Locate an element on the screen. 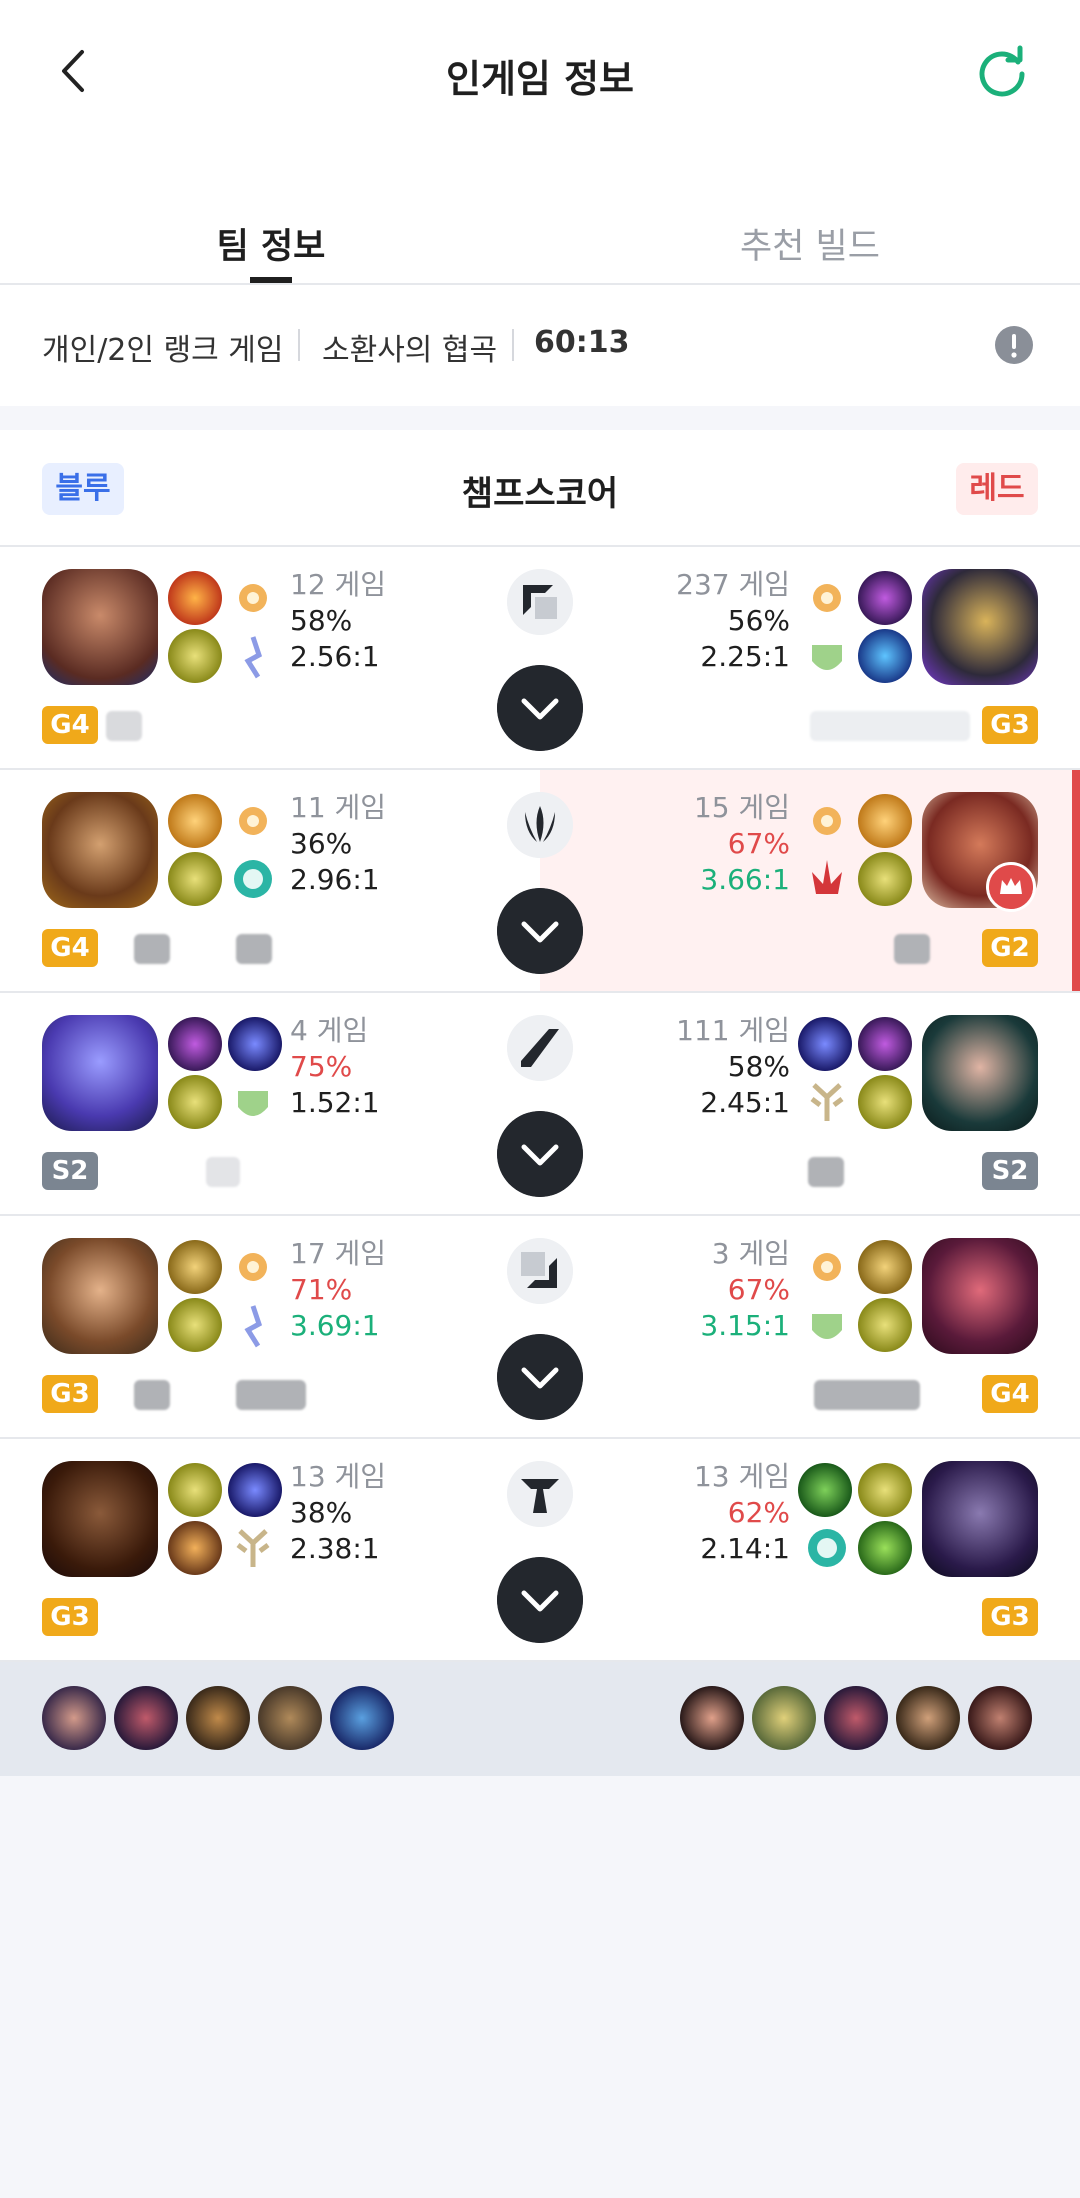 The height and width of the screenshot is (2198, 1080). tab-bar: 팀 정보 추천 빌드 is located at coordinates (540, 215).